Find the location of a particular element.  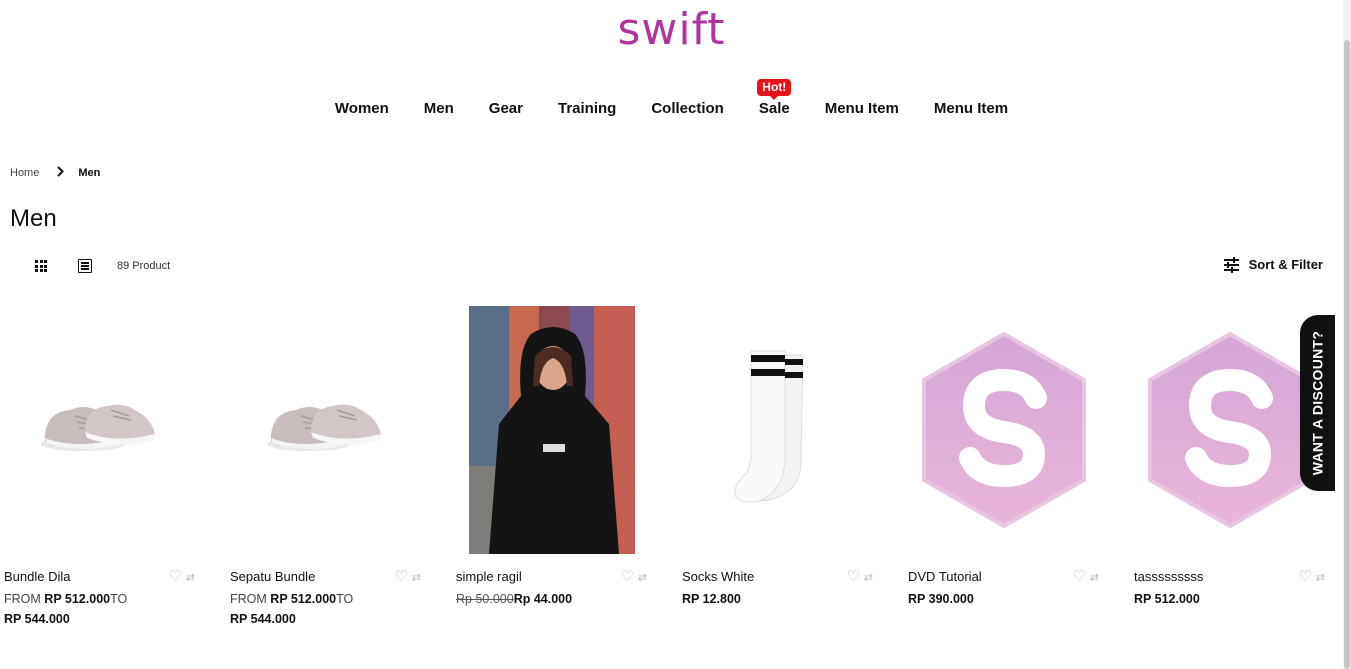

price: RP 390.000 is located at coordinates (1006, 599).